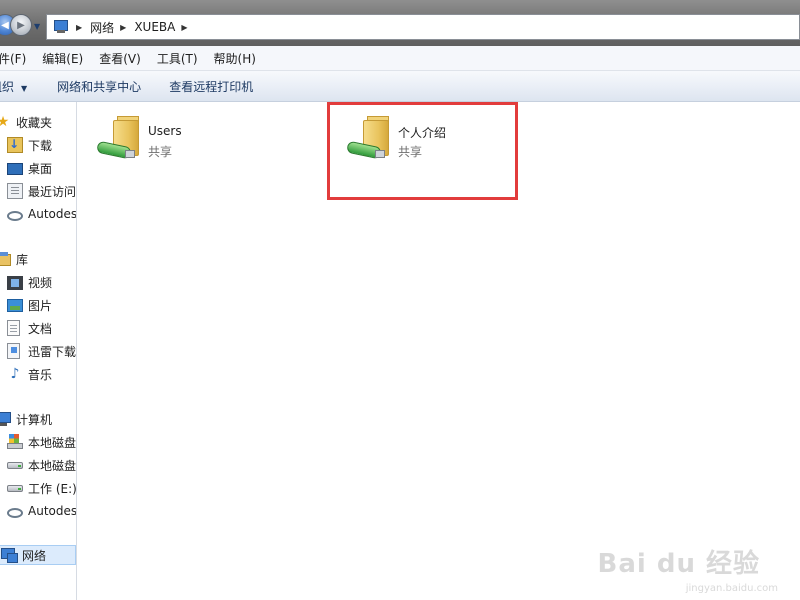 The image size is (800, 600). What do you see at coordinates (5, 259) in the screenshot?
I see `library-icon` at bounding box center [5, 259].